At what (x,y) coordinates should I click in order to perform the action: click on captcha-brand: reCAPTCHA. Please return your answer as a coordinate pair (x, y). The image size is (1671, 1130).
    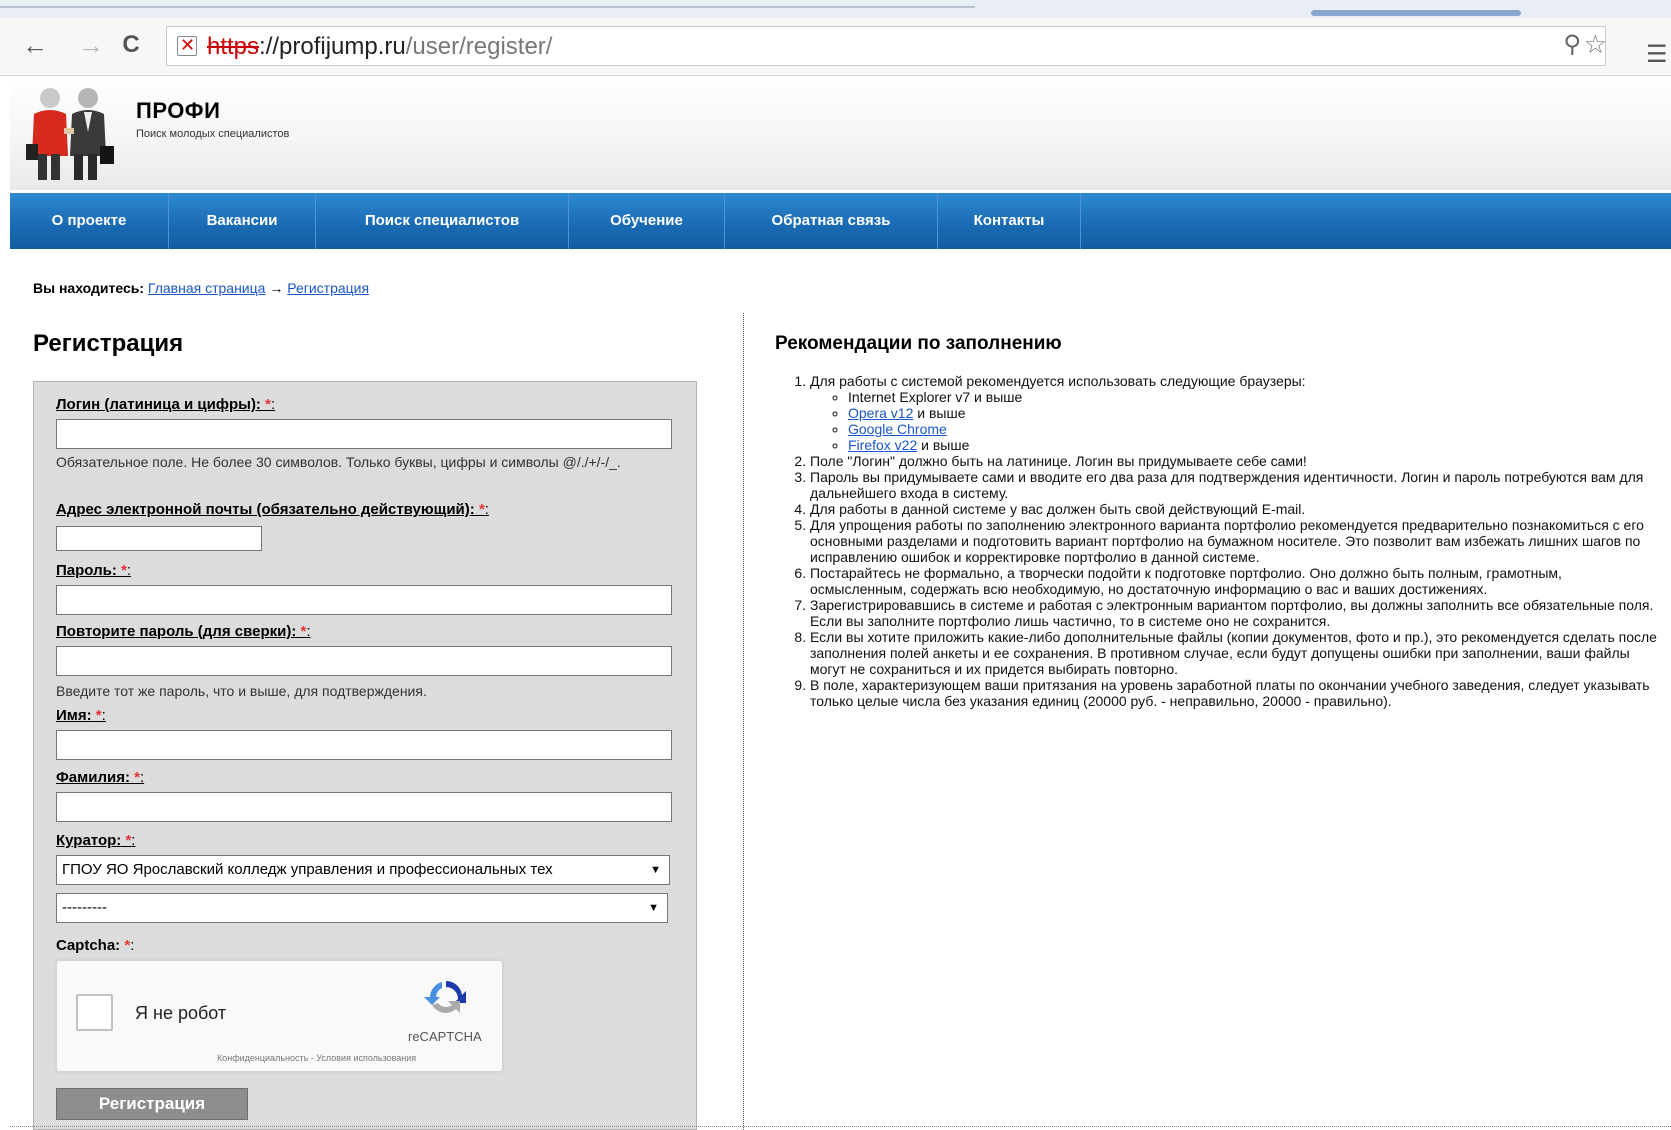
    Looking at the image, I should click on (445, 1036).